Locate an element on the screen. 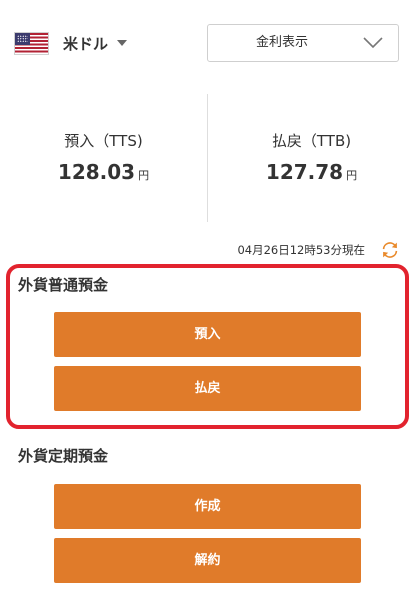  currency-selector: 米ドル is located at coordinates (71, 43).